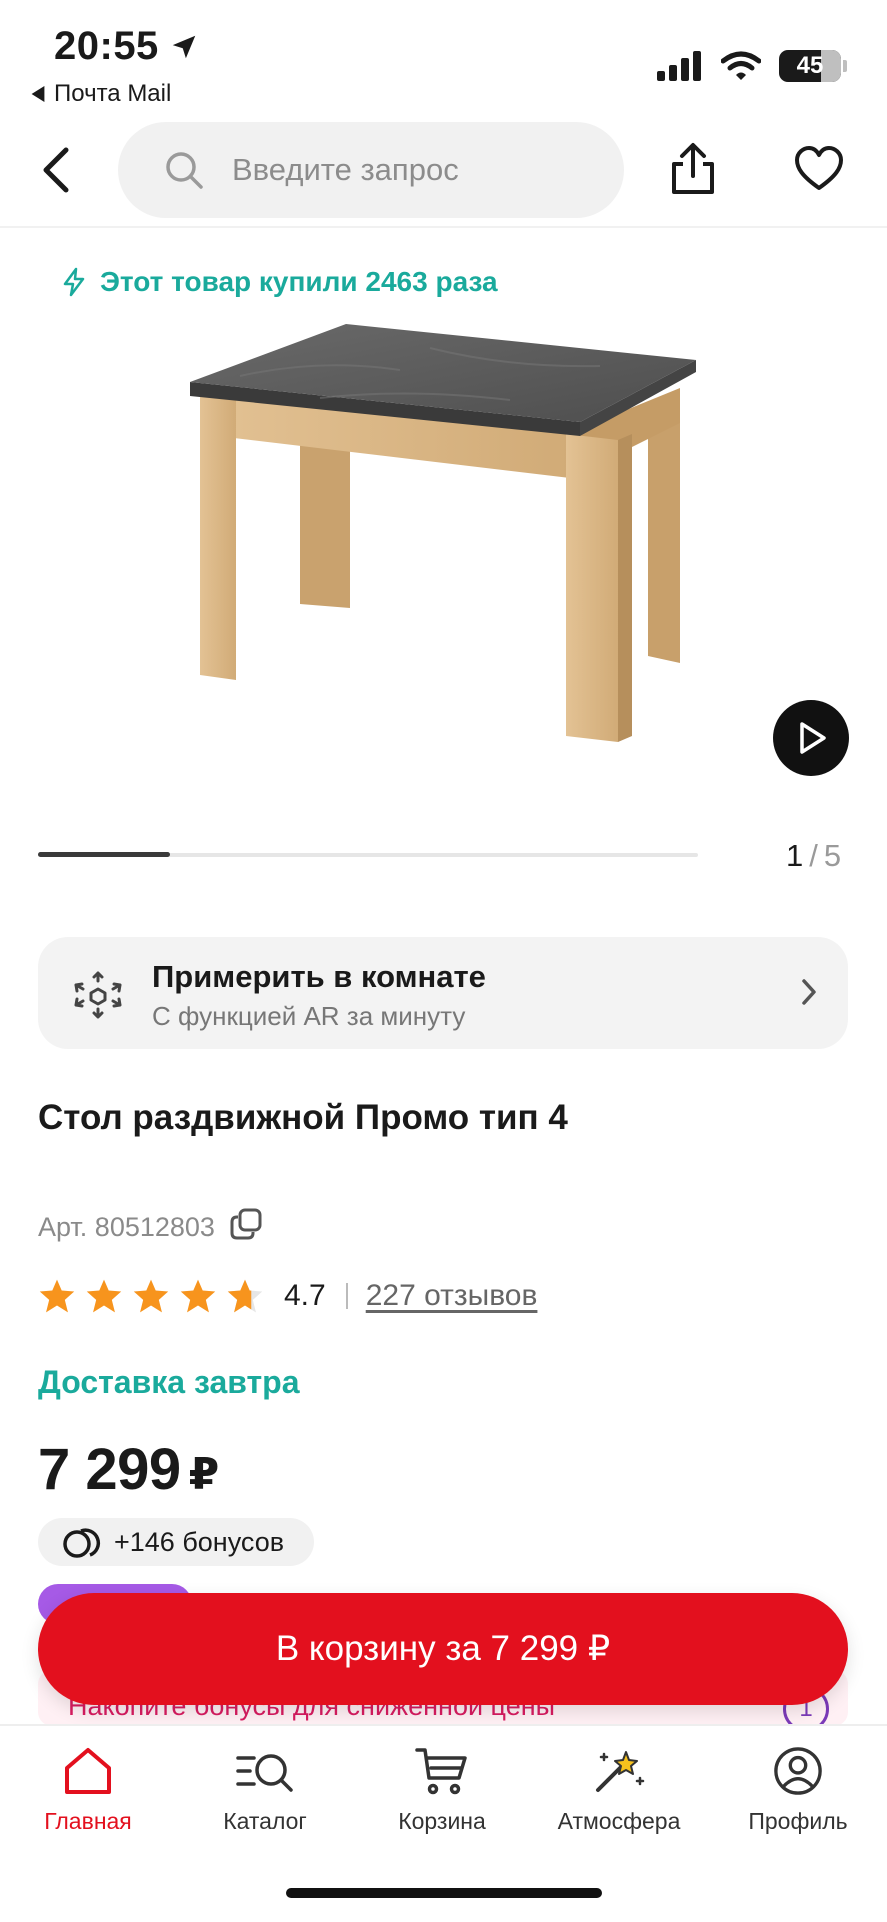  What do you see at coordinates (126, 1227) in the screenshot?
I see `article-label: Арт. 80512803` at bounding box center [126, 1227].